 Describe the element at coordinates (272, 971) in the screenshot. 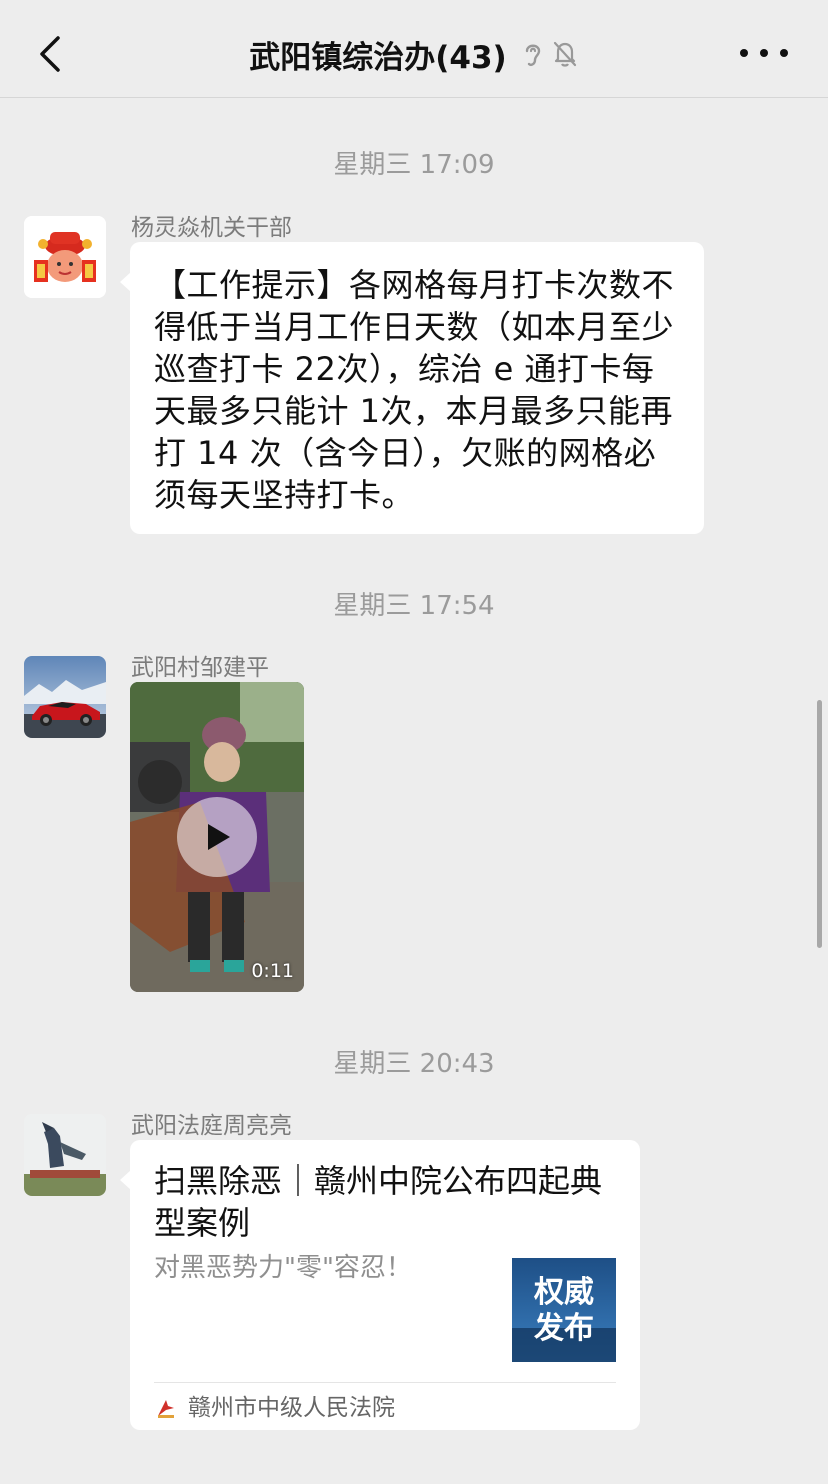

I see `video-duration: 0:11` at that location.